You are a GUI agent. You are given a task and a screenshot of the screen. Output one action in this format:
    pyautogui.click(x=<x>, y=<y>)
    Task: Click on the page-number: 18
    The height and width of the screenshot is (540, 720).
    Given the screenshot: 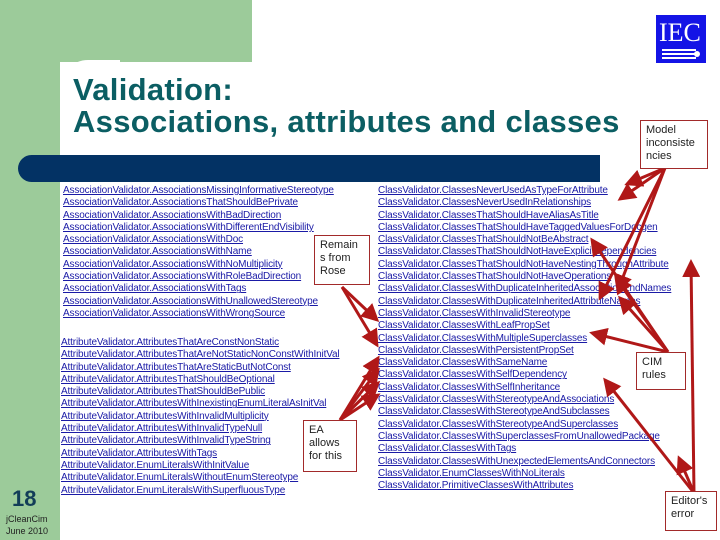 What is the action you would take?
    pyautogui.click(x=24, y=498)
    